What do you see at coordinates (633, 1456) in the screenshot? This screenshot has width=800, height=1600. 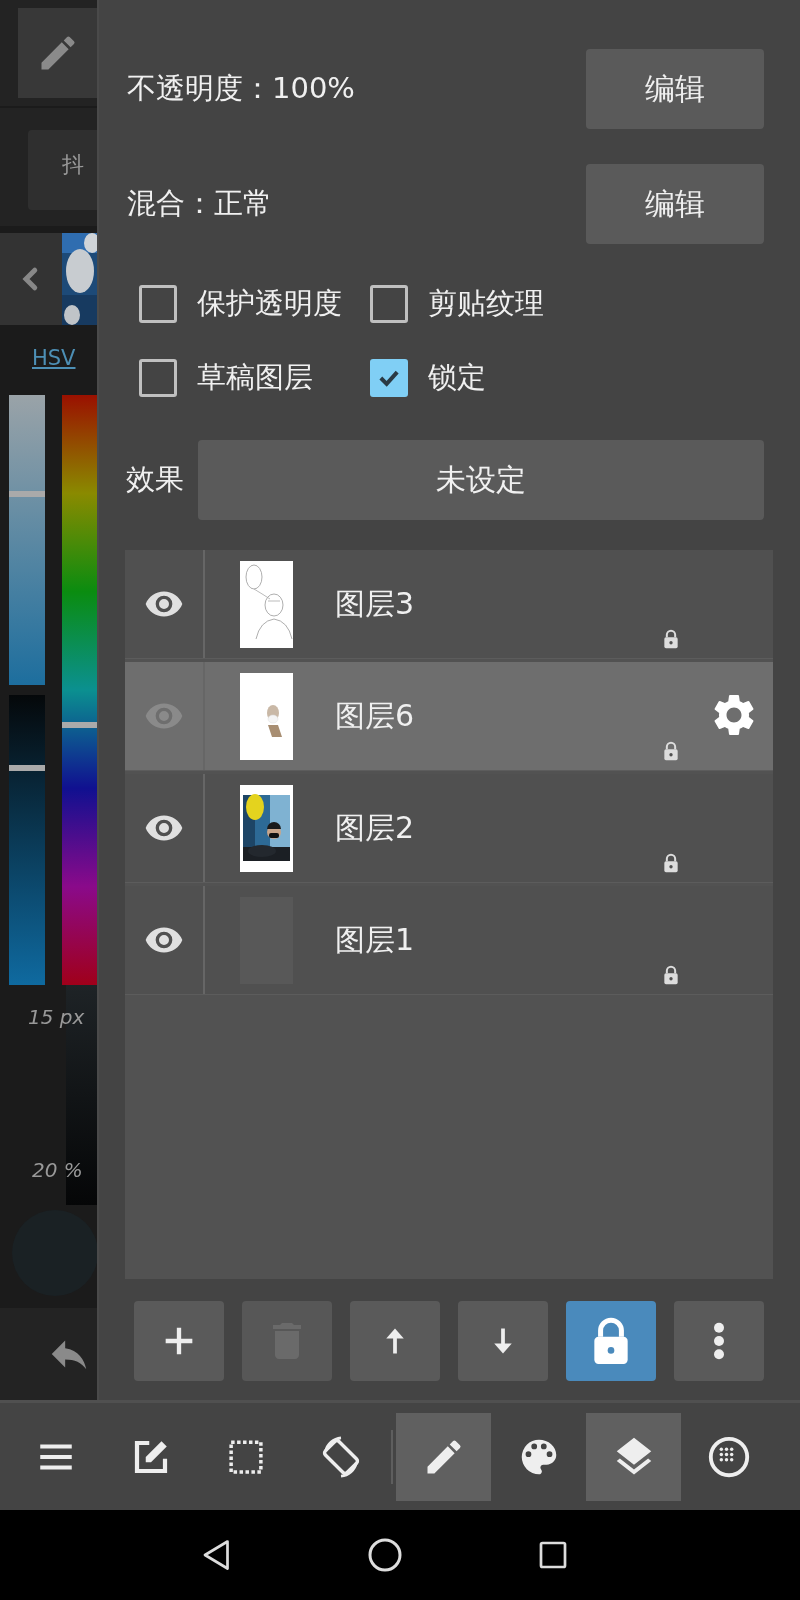 I see `layers-tool-button` at bounding box center [633, 1456].